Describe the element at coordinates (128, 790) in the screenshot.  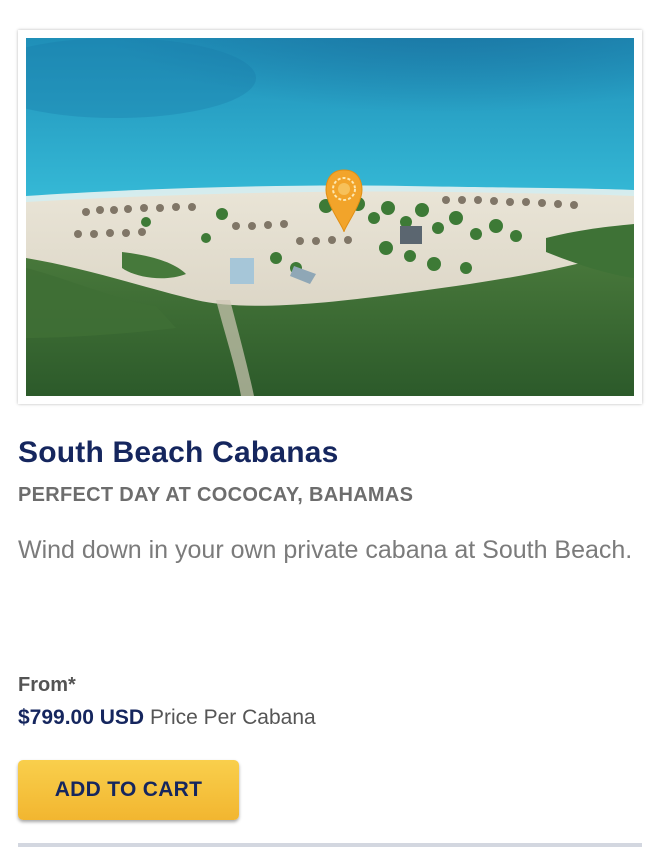
I see `add-to-cart-button: ADD TO CART` at that location.